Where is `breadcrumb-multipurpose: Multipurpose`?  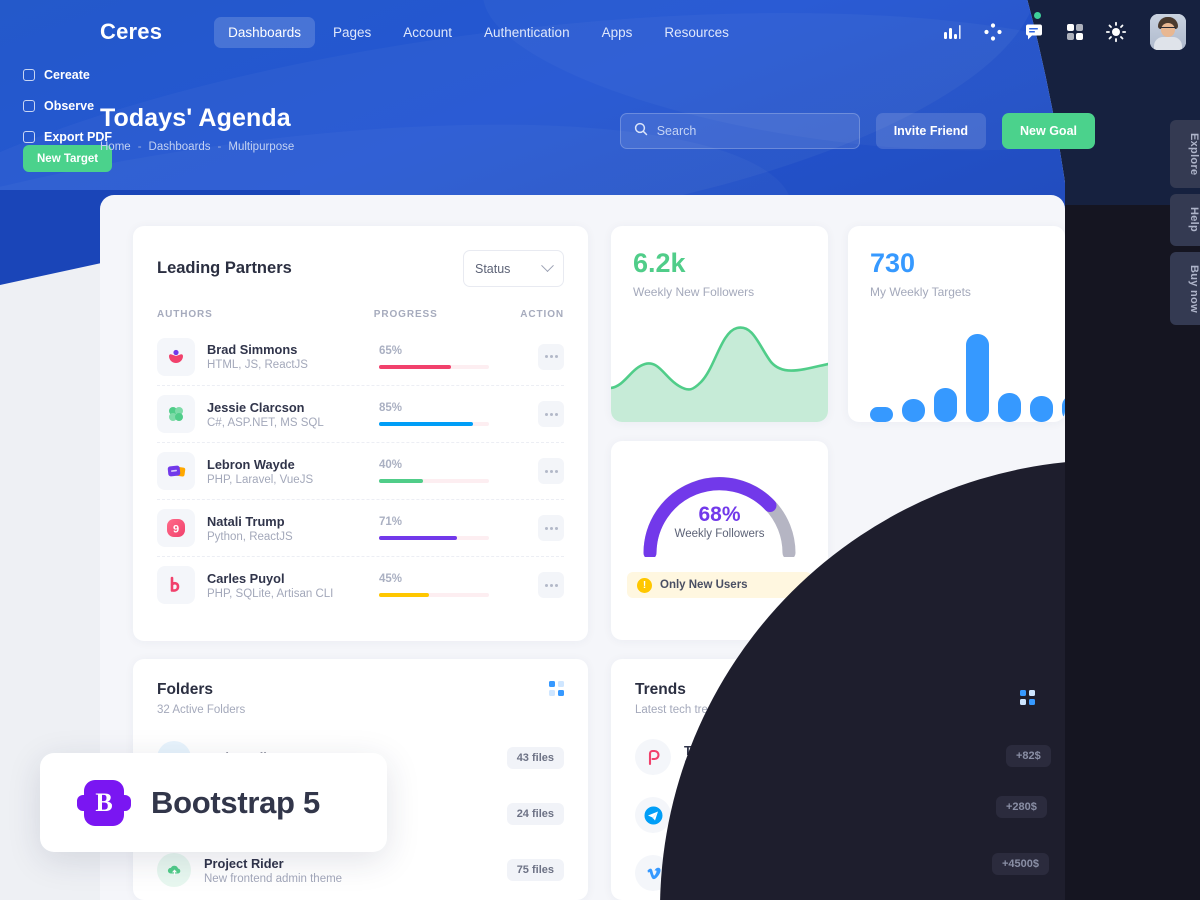
breadcrumb-multipurpose: Multipurpose is located at coordinates (261, 147).